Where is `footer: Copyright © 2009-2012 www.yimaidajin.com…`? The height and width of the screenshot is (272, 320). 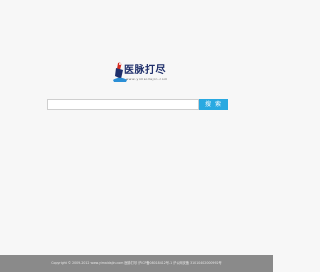 footer: Copyright © 2009-2012 www.yimaidajin.com… is located at coordinates (136, 263).